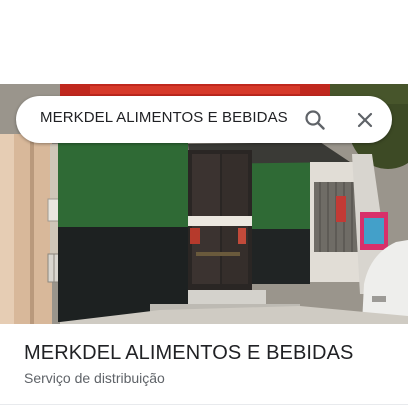 This screenshot has width=408, height=408. Describe the element at coordinates (164, 117) in the screenshot. I see `search-input: MERKDEL ALIMENTOS E BEBIDAS` at that location.